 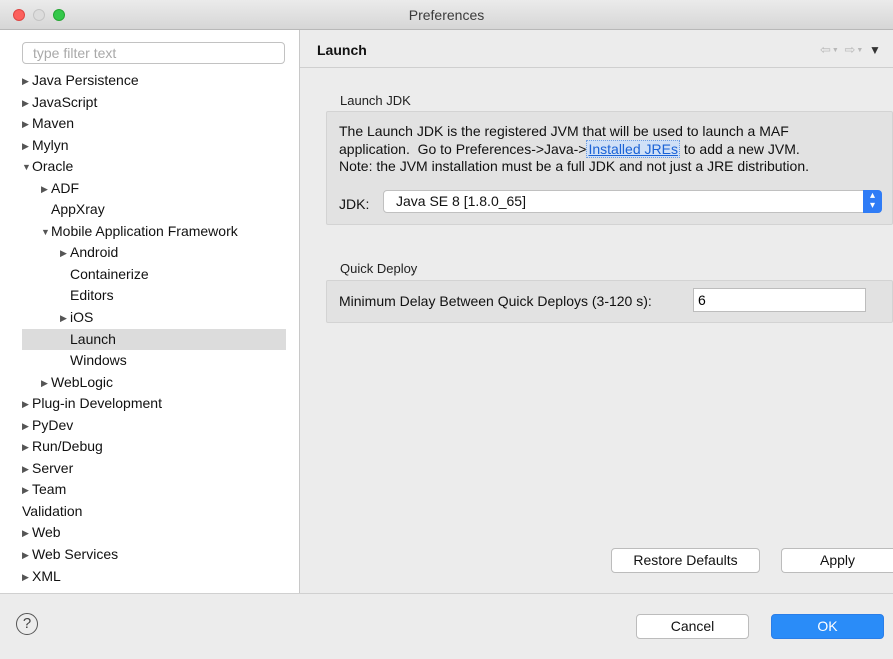 What do you see at coordinates (82, 381) in the screenshot?
I see `tree-item-label: WebLogic` at bounding box center [82, 381].